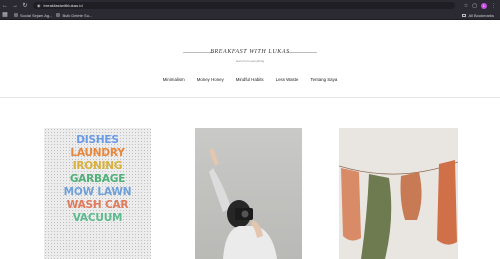 The width and height of the screenshot is (500, 259). What do you see at coordinates (97, 205) in the screenshot?
I see `chore-word: WASH CAR` at bounding box center [97, 205].